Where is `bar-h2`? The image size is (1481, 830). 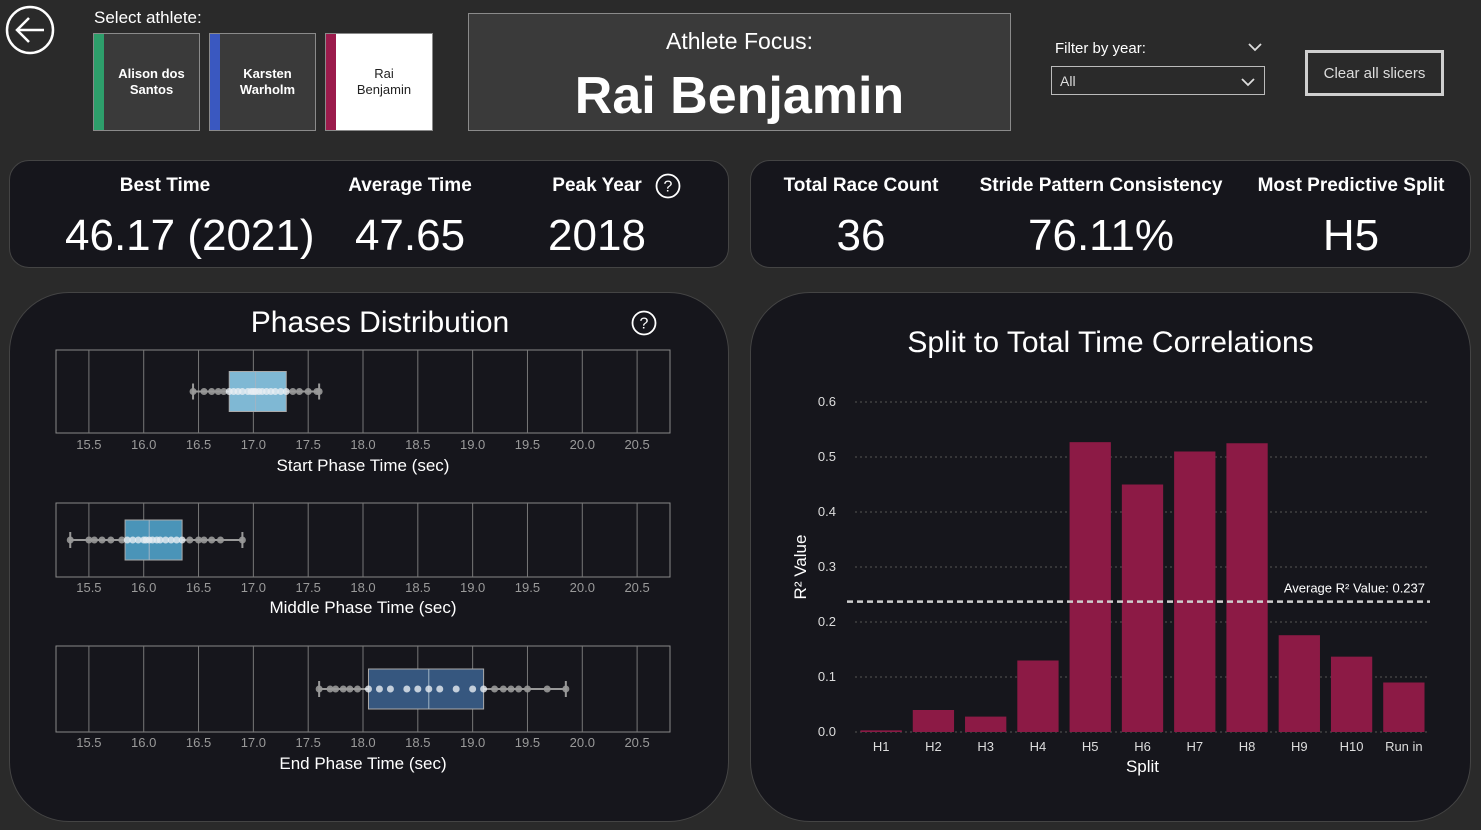 bar-h2 is located at coordinates (933, 721).